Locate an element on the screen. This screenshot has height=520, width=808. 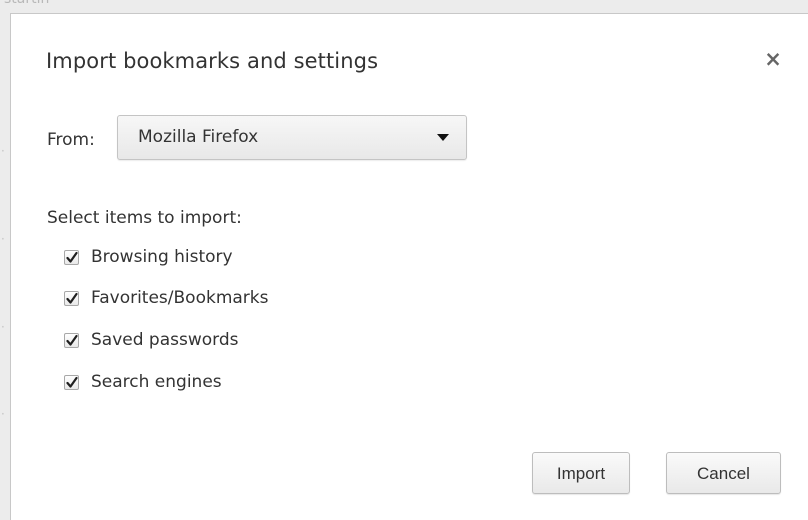
checkbox-label: Browsing history is located at coordinates (162, 257).